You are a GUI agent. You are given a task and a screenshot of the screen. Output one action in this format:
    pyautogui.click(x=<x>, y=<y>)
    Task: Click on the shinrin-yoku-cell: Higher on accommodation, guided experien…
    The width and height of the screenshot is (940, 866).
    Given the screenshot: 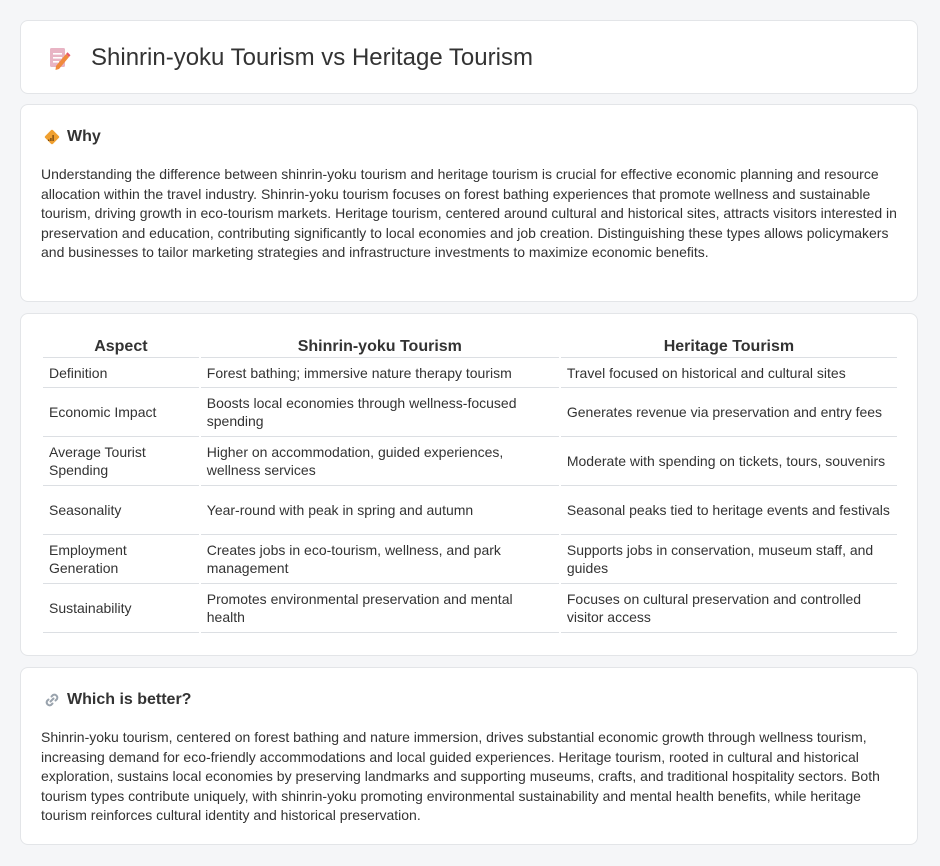 What is the action you would take?
    pyautogui.click(x=379, y=461)
    